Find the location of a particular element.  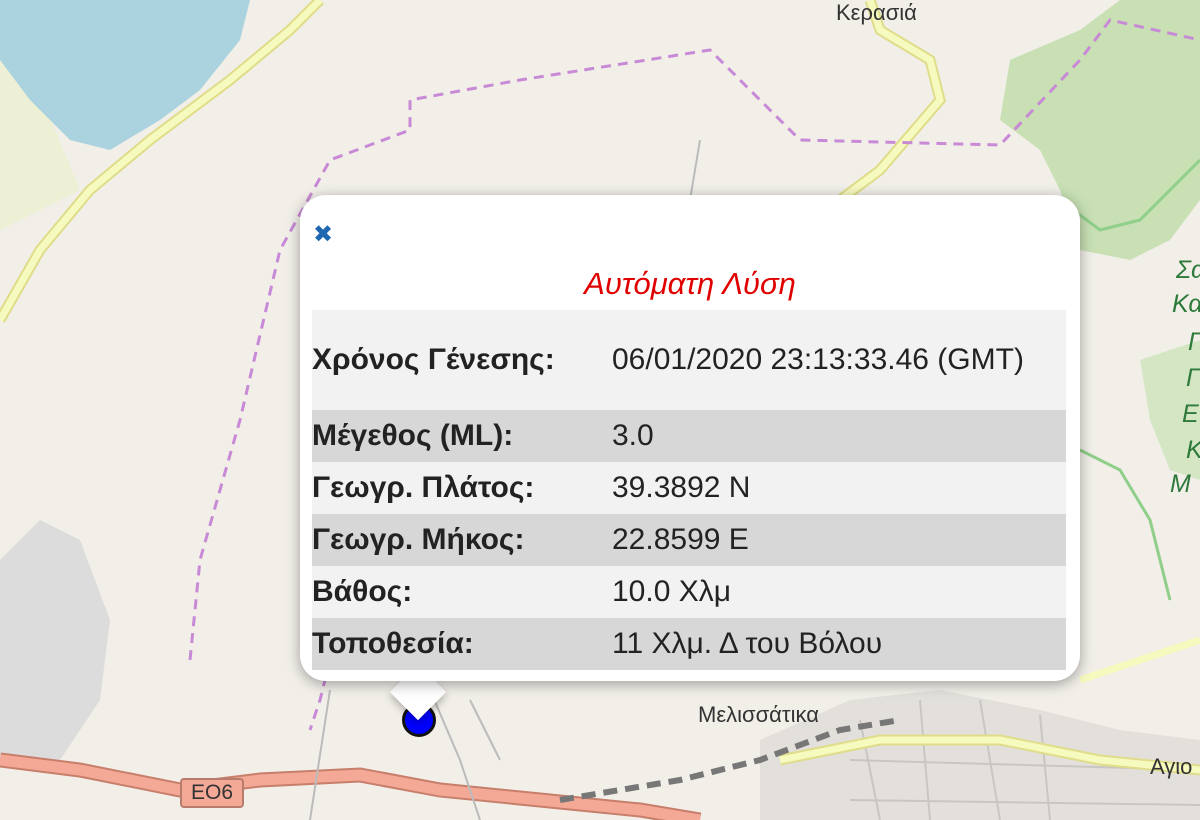

place-label-green-3: Γ is located at coordinates (1194, 342).